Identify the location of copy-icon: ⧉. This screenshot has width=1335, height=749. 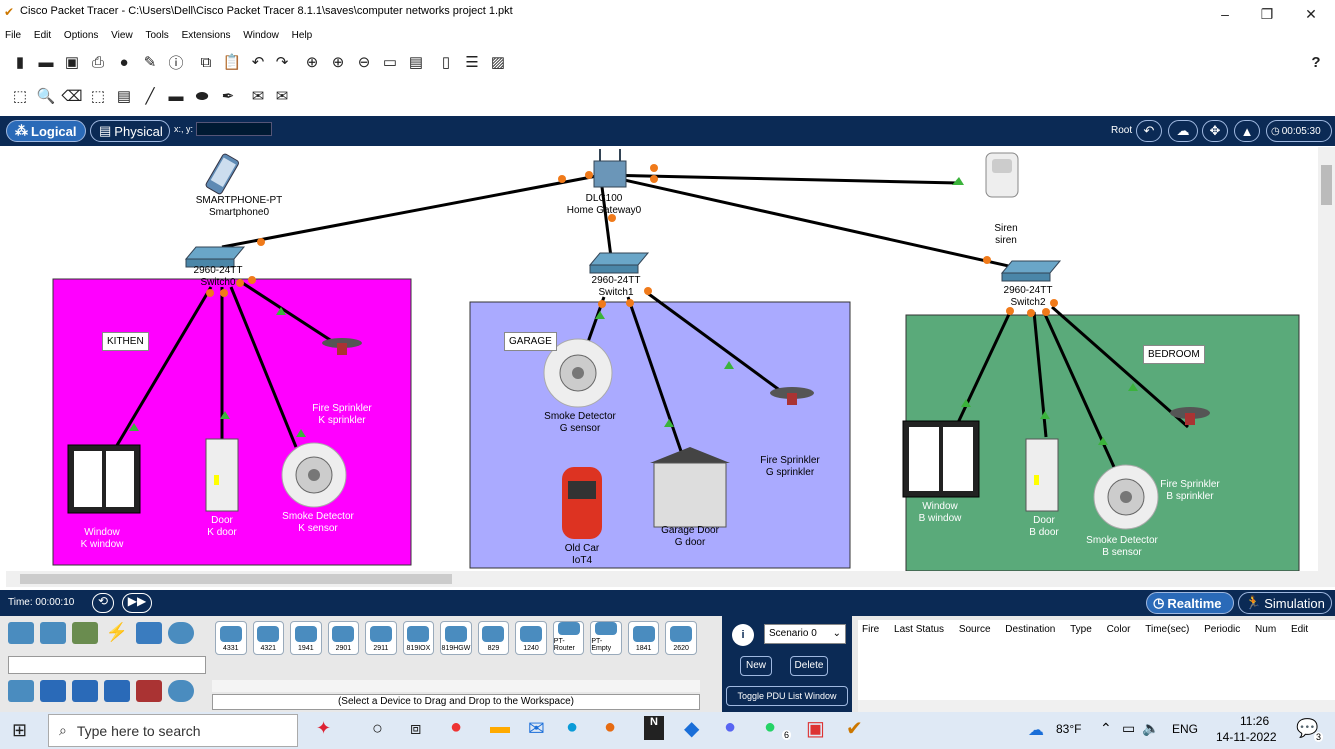
(206, 62).